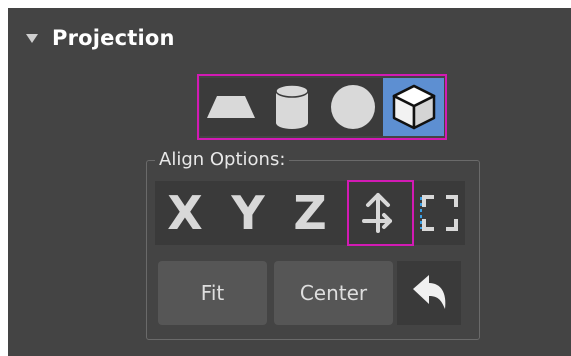  I want to click on cylinder-icon, so click(291, 106).